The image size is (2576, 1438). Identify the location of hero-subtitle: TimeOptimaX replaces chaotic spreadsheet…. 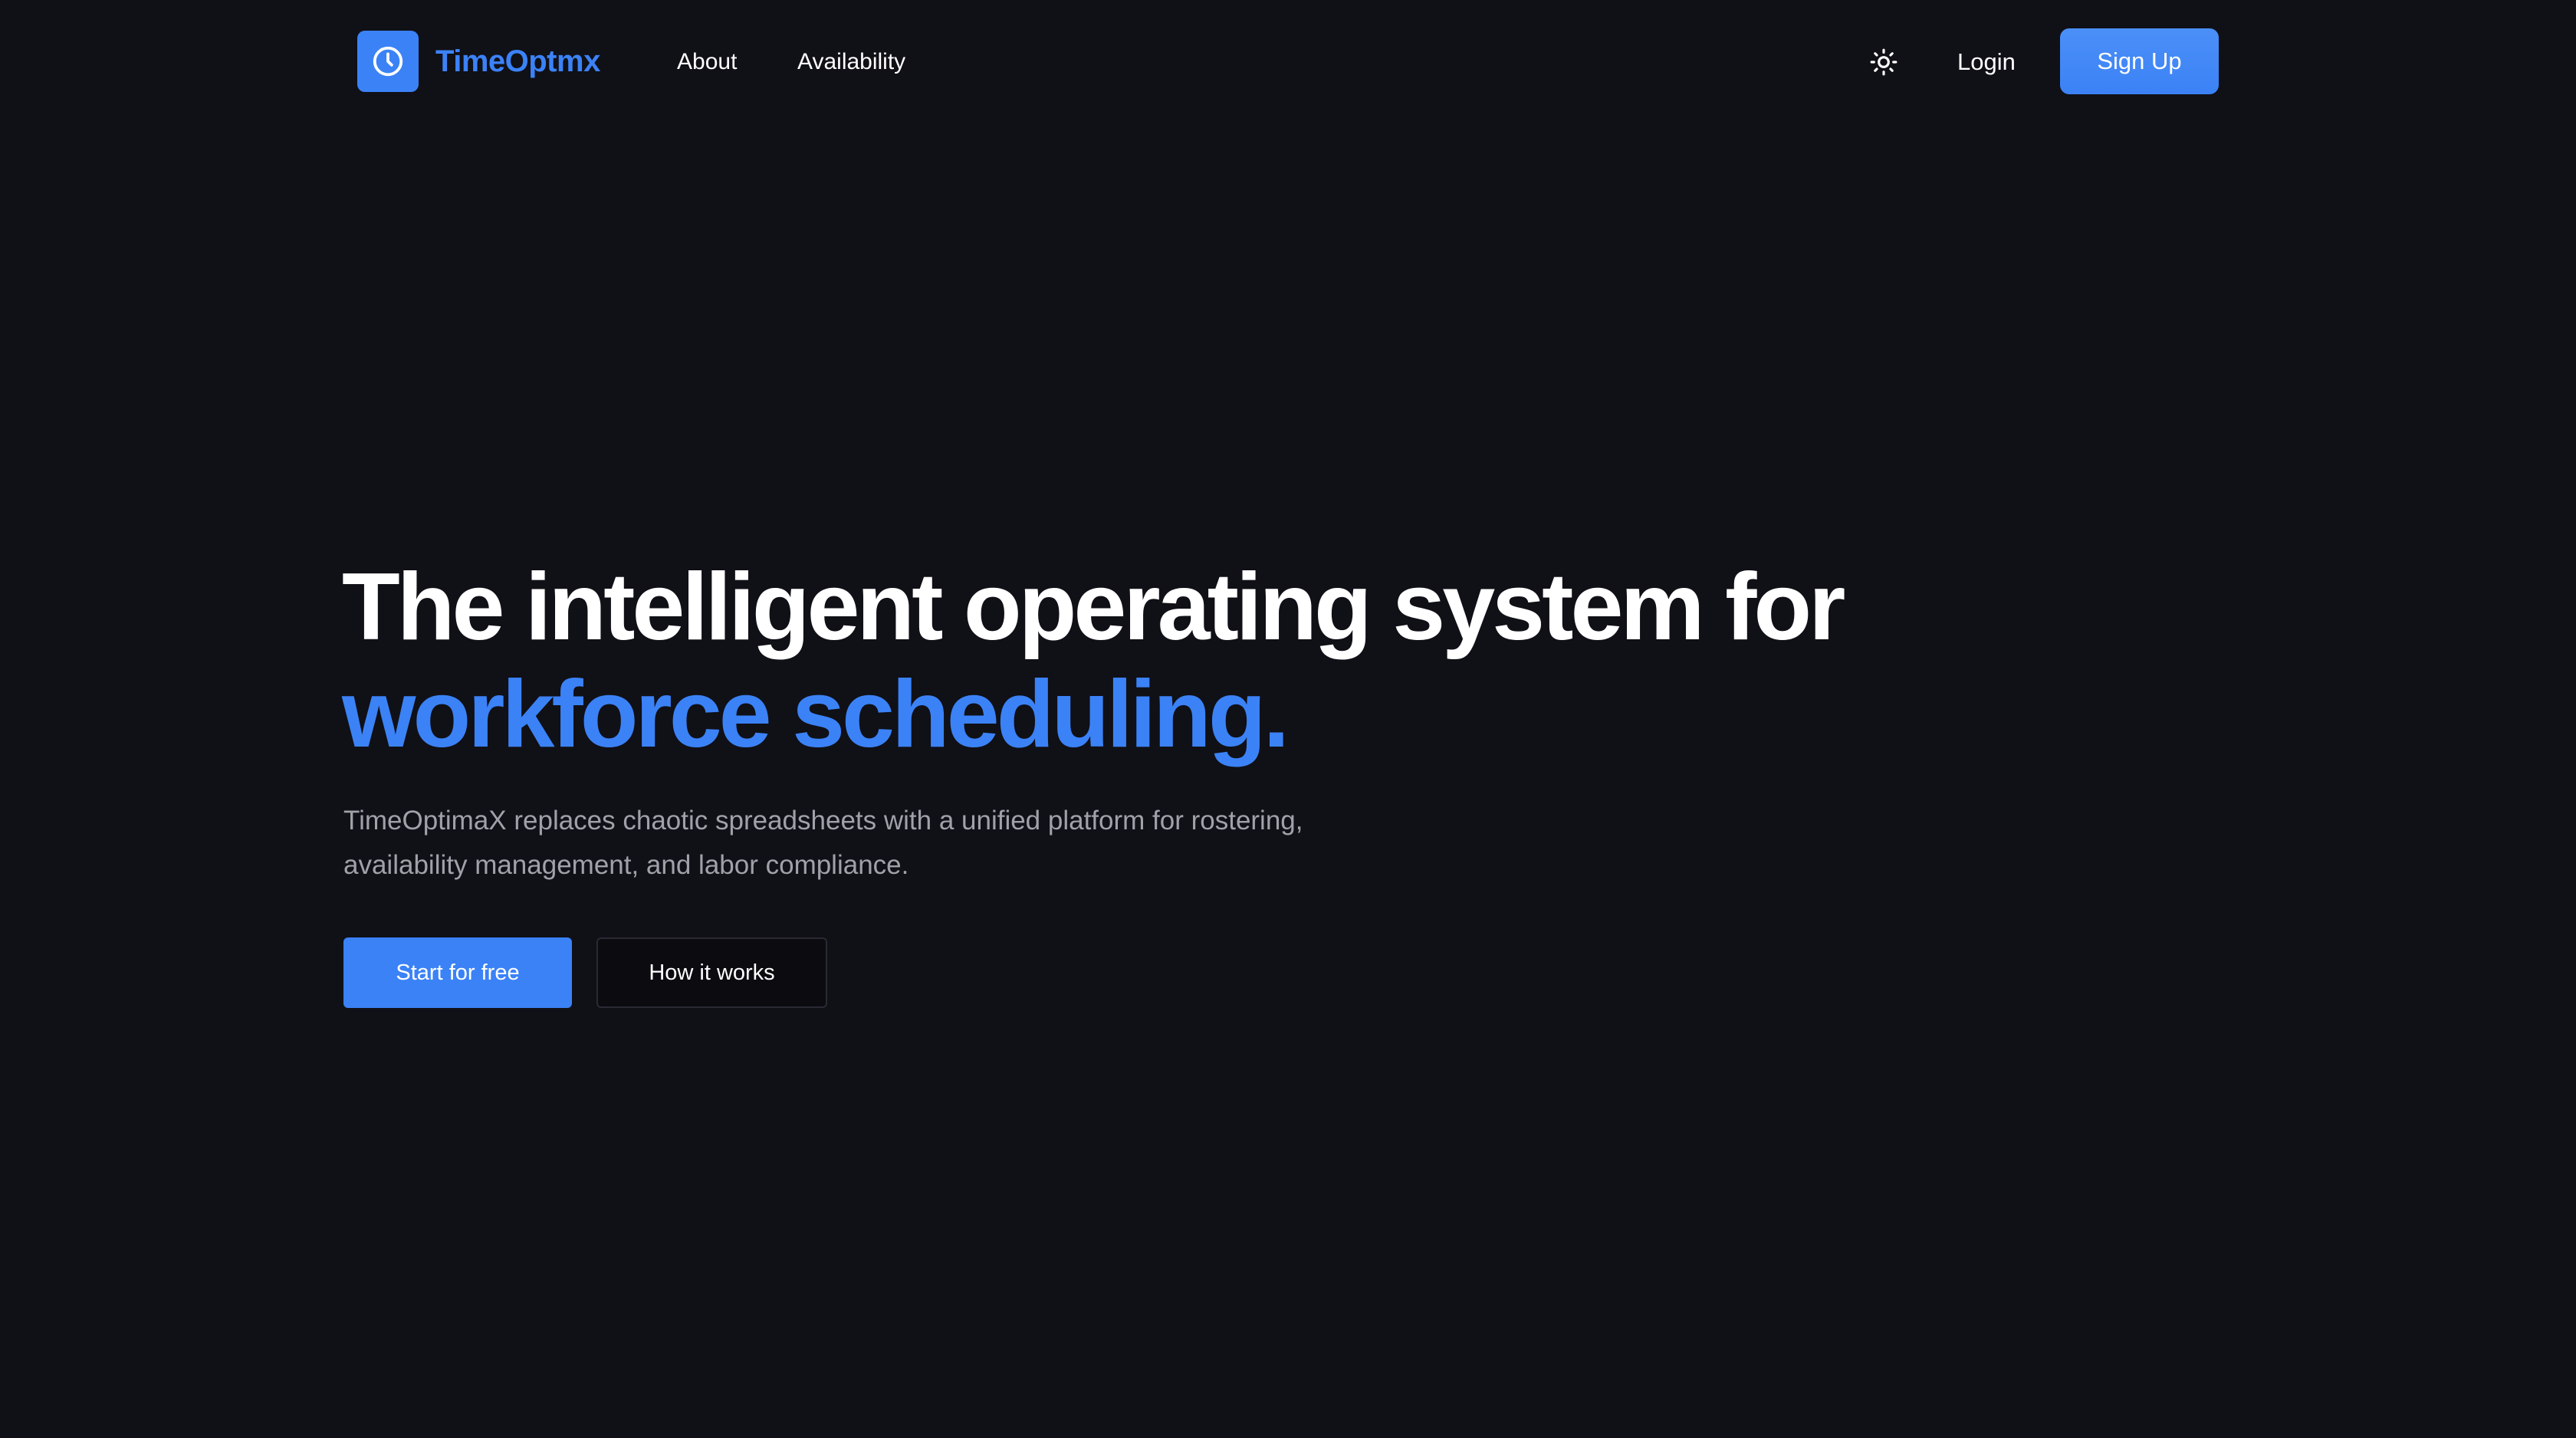
(880, 843).